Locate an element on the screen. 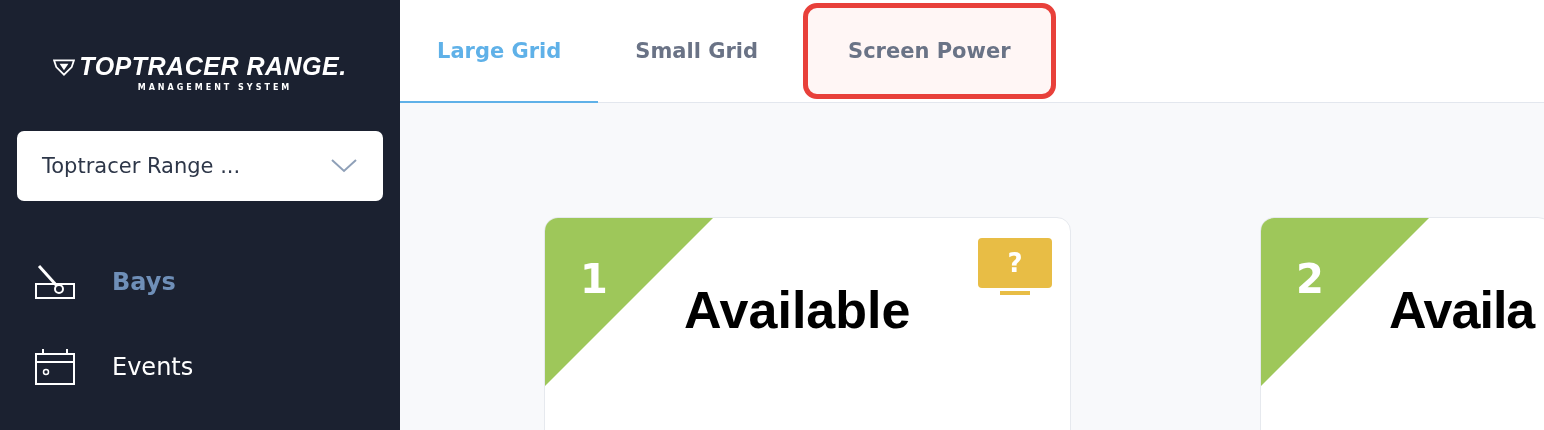  shield-logo-icon is located at coordinates (64, 66).